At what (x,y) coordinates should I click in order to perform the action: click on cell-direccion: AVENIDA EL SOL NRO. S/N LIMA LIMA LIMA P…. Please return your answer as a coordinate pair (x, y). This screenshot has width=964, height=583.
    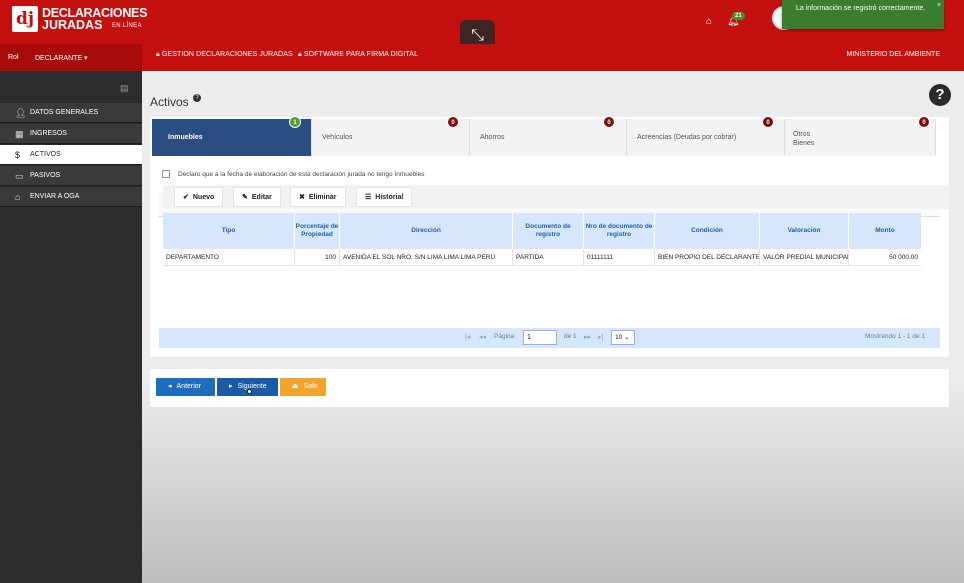
    Looking at the image, I should click on (426, 257).